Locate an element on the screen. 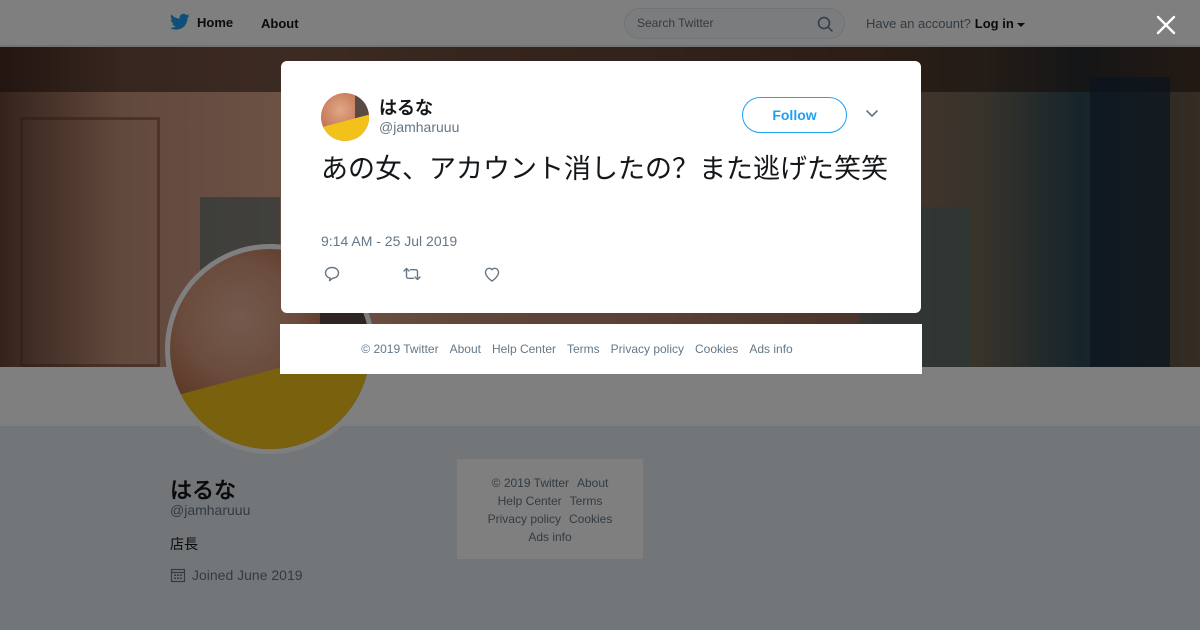 The image size is (1200, 630). chevron-down-icon is located at coordinates (872, 114).